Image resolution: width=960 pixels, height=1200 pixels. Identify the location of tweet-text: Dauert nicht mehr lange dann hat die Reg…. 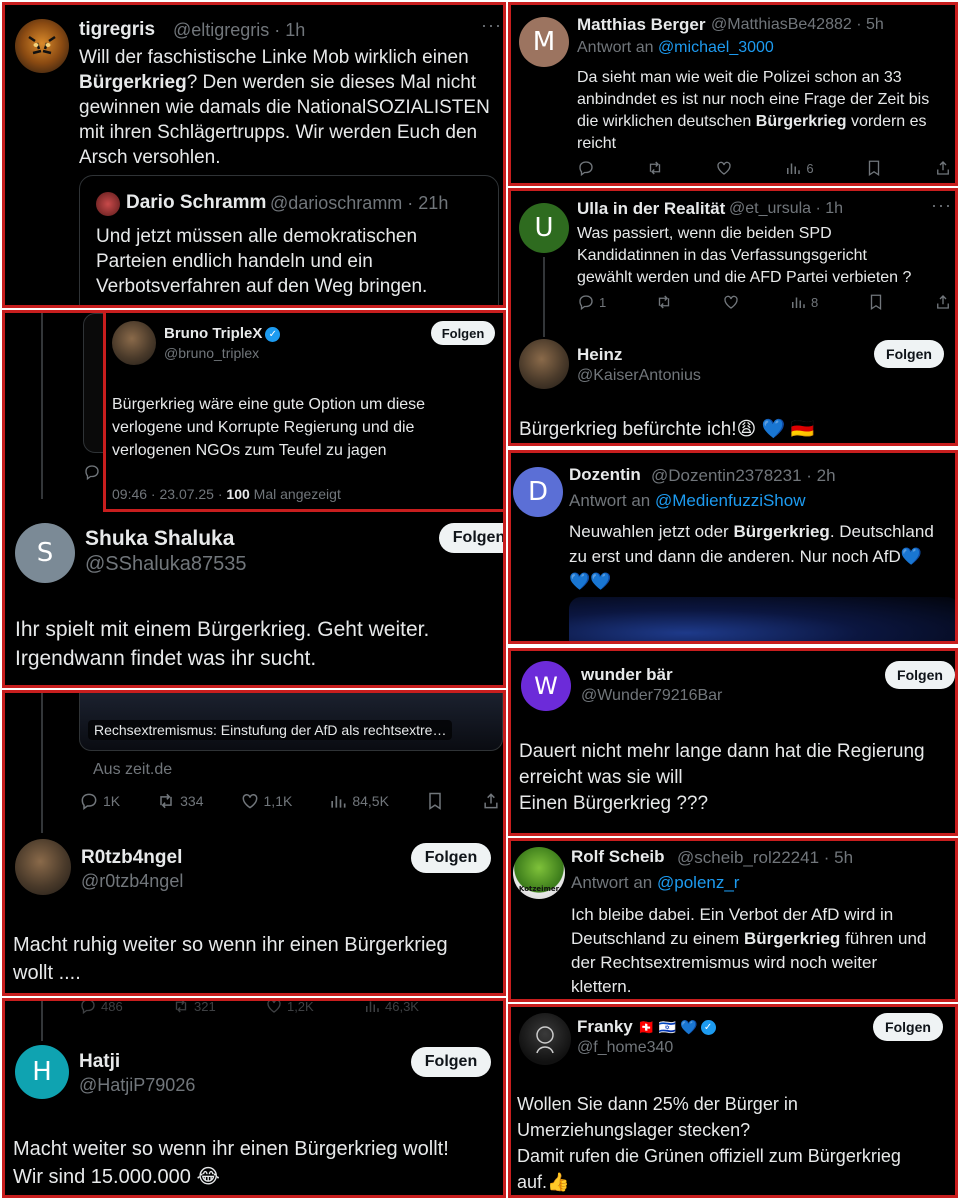
(722, 777).